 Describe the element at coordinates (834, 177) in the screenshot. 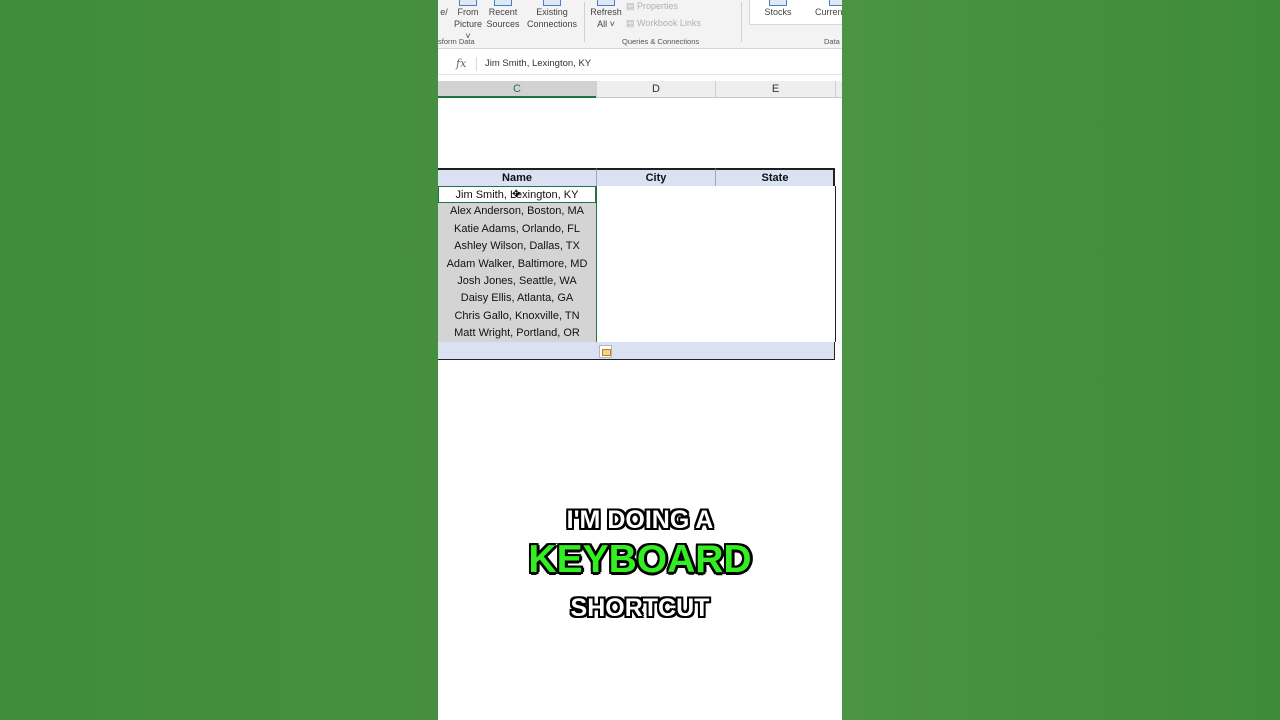

I see `table-border` at that location.